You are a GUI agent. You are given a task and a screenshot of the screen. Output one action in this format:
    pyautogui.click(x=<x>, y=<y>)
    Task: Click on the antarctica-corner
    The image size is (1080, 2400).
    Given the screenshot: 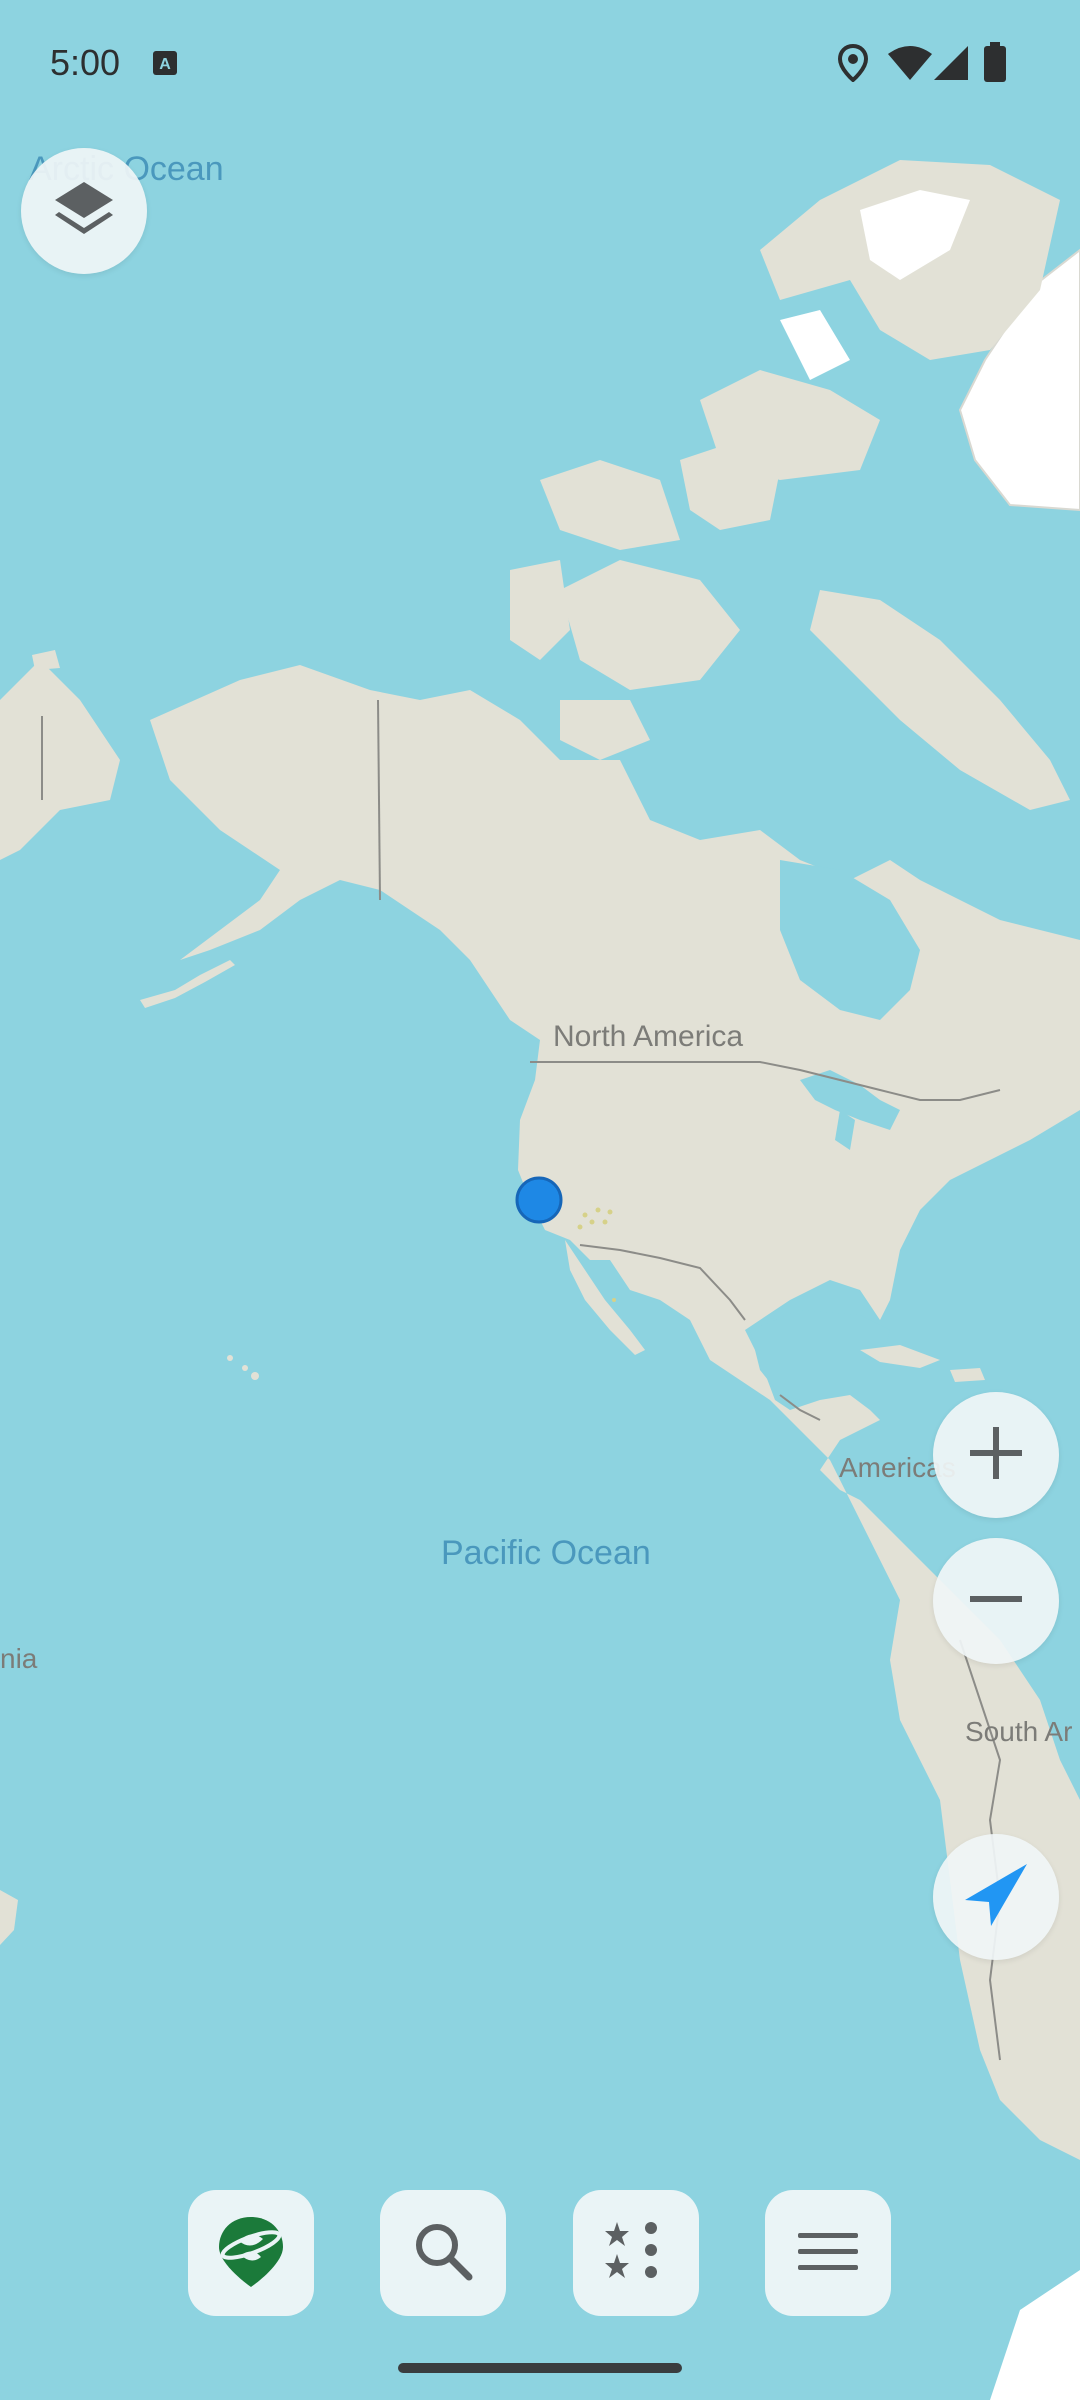 What is the action you would take?
    pyautogui.click(x=1035, y=2335)
    